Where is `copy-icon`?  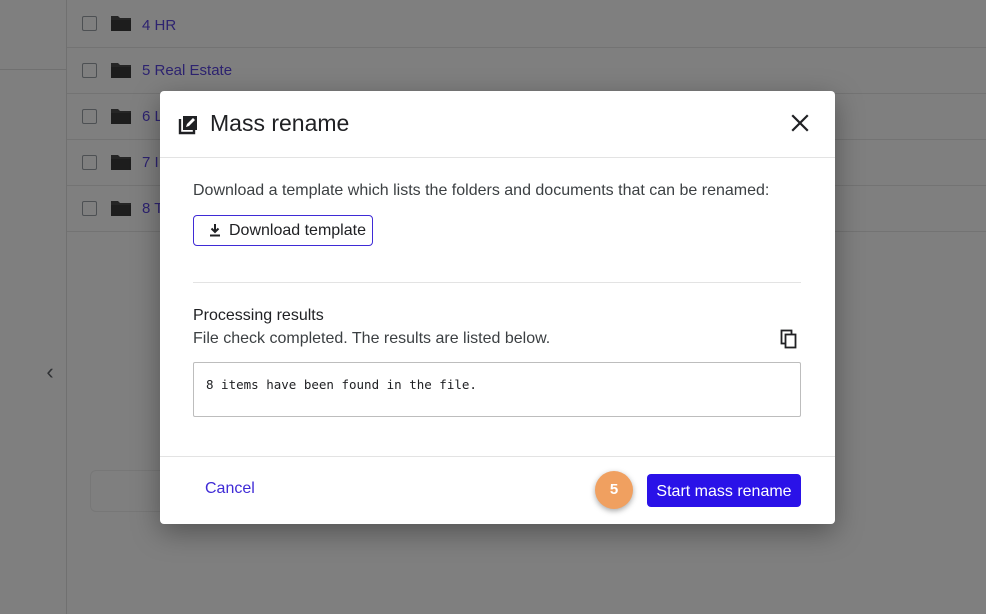 copy-icon is located at coordinates (789, 339).